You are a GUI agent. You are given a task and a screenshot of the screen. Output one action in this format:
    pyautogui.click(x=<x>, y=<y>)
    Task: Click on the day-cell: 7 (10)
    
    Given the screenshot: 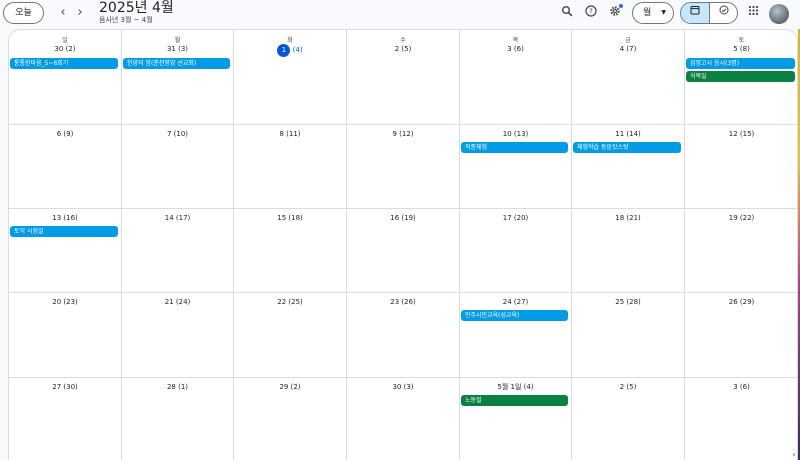 What is the action you would take?
    pyautogui.click(x=178, y=167)
    